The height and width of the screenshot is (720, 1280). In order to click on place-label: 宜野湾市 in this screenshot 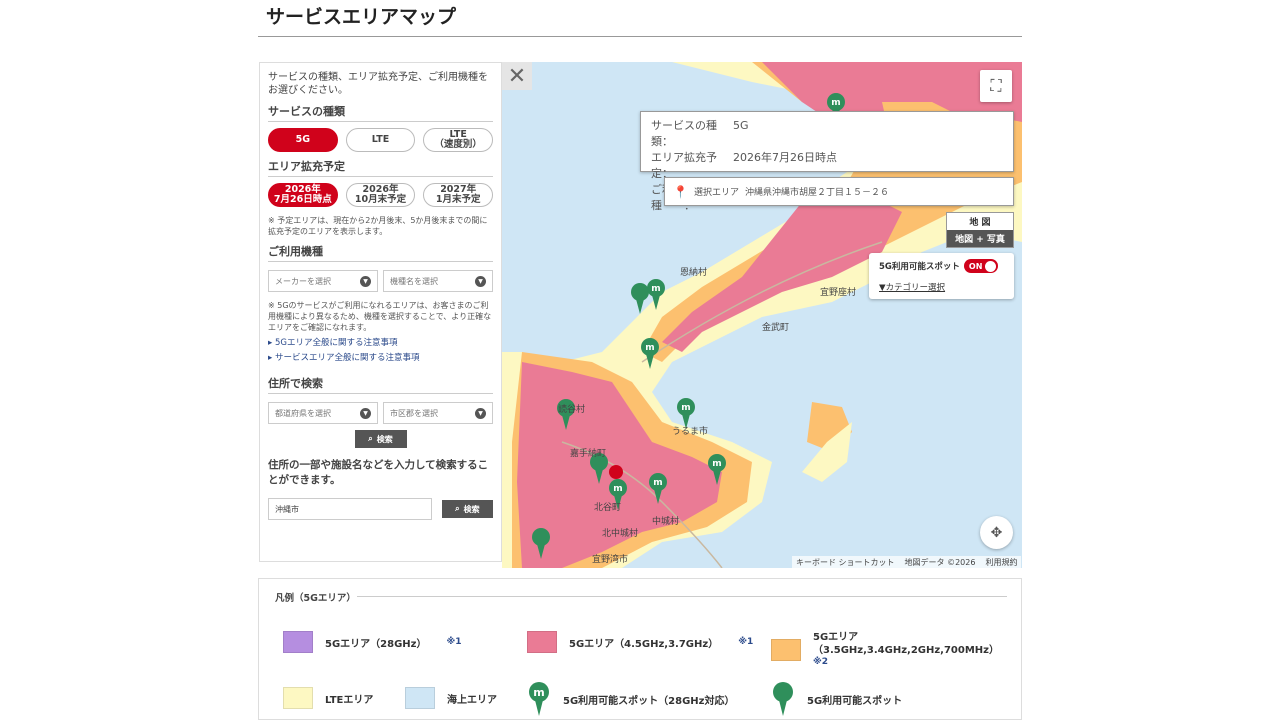, I will do `click(610, 559)`.